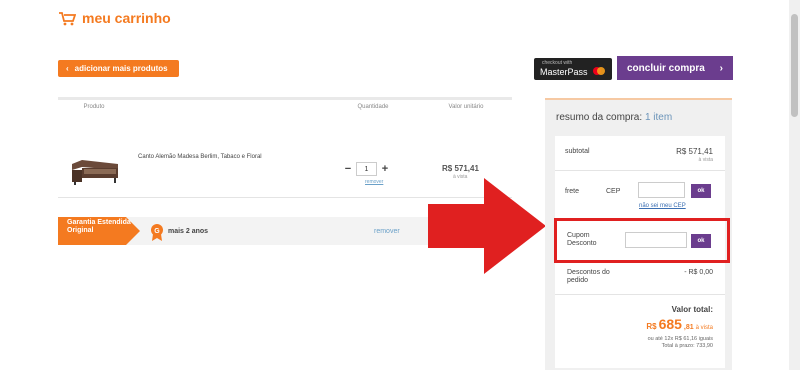  Describe the element at coordinates (285, 107) in the screenshot. I see `cart-header: Produto Quantidade Valor unitário` at that location.